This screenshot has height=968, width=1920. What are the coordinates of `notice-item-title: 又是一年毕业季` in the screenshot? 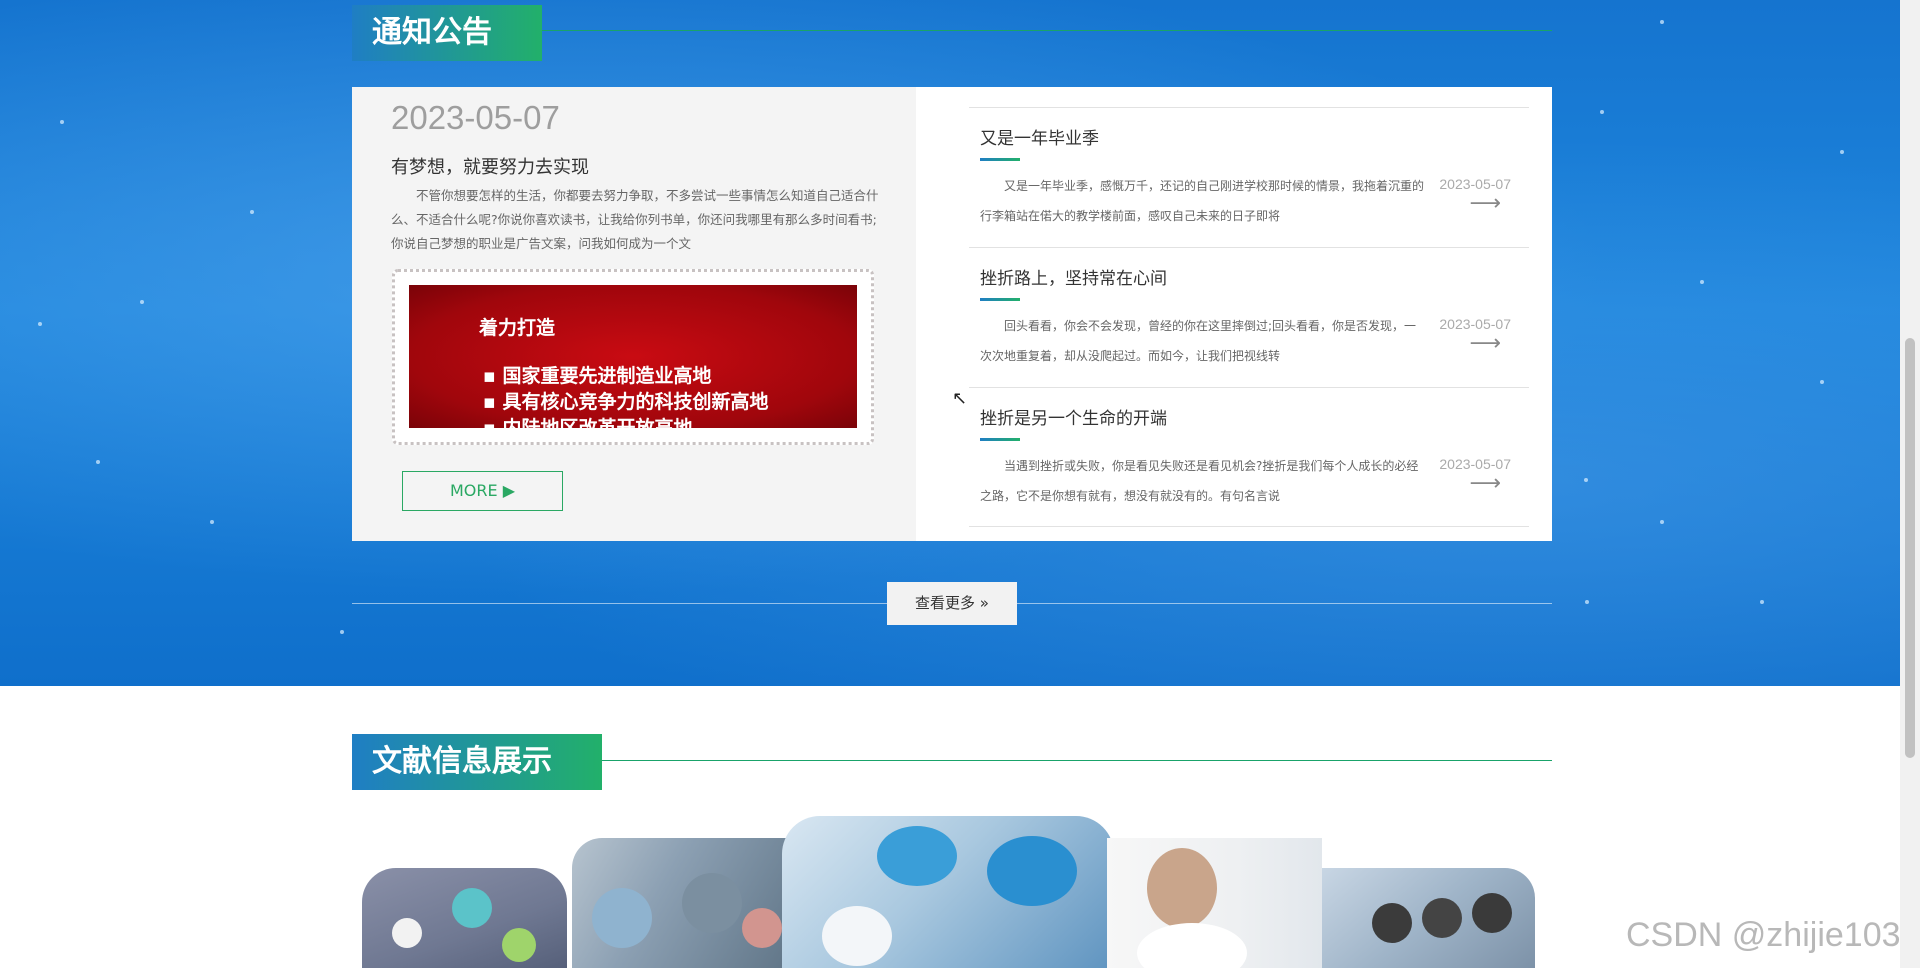 It's located at (1039, 136).